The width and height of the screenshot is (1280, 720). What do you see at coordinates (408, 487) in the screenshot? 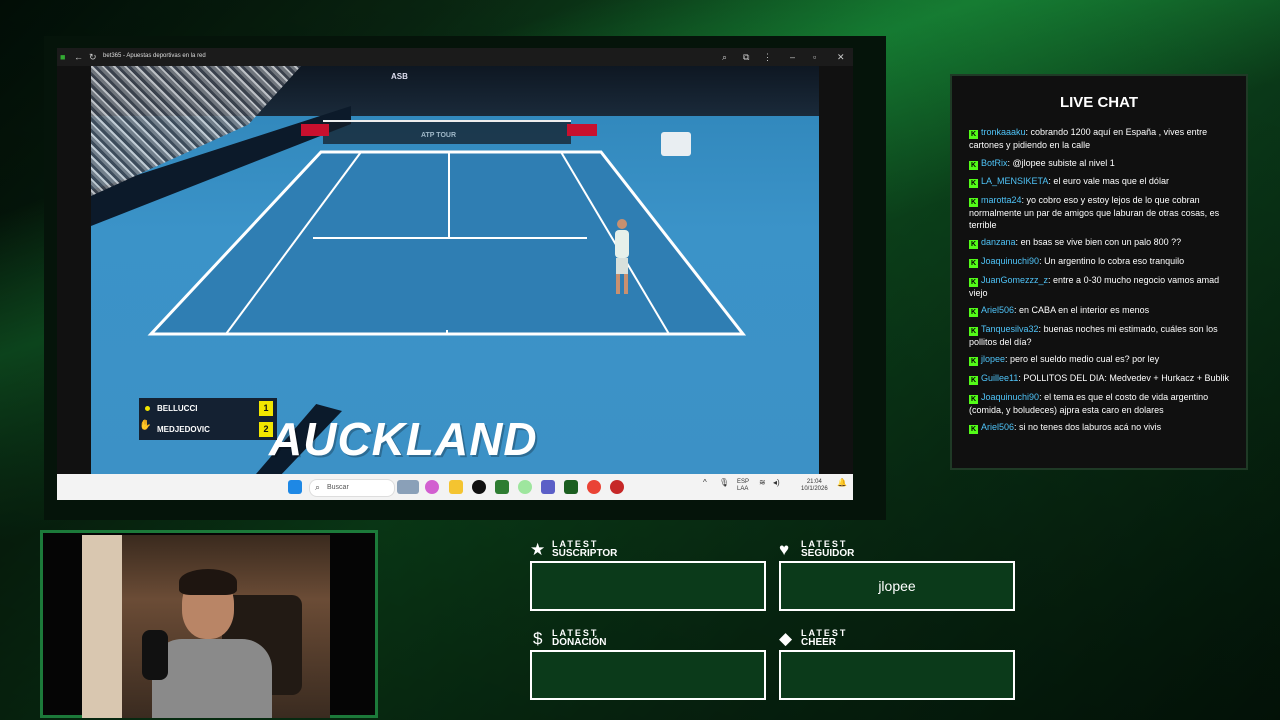
I see `weather-widget-icon` at bounding box center [408, 487].